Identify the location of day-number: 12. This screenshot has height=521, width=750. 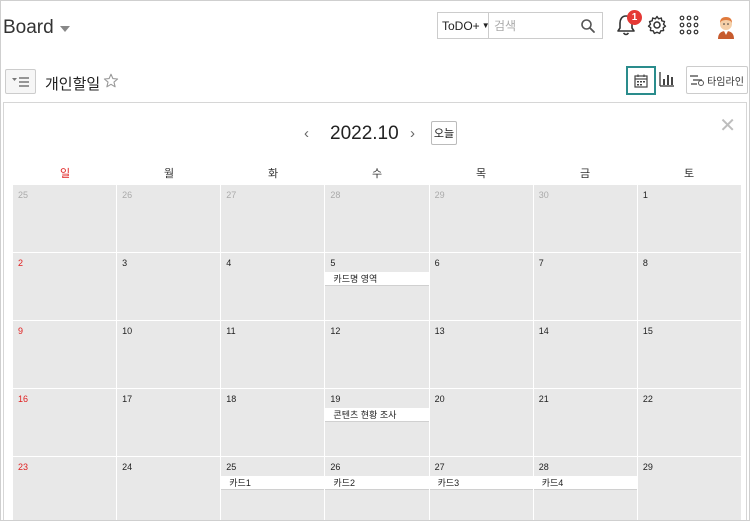
(335, 331).